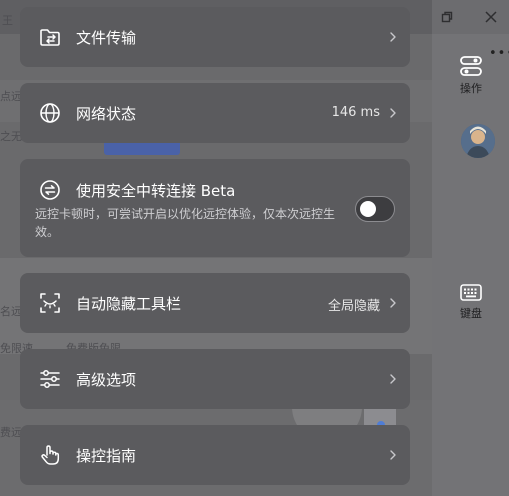 The image size is (509, 496). What do you see at coordinates (215, 455) in the screenshot?
I see `menu-item-control-guide: 操控指南` at bounding box center [215, 455].